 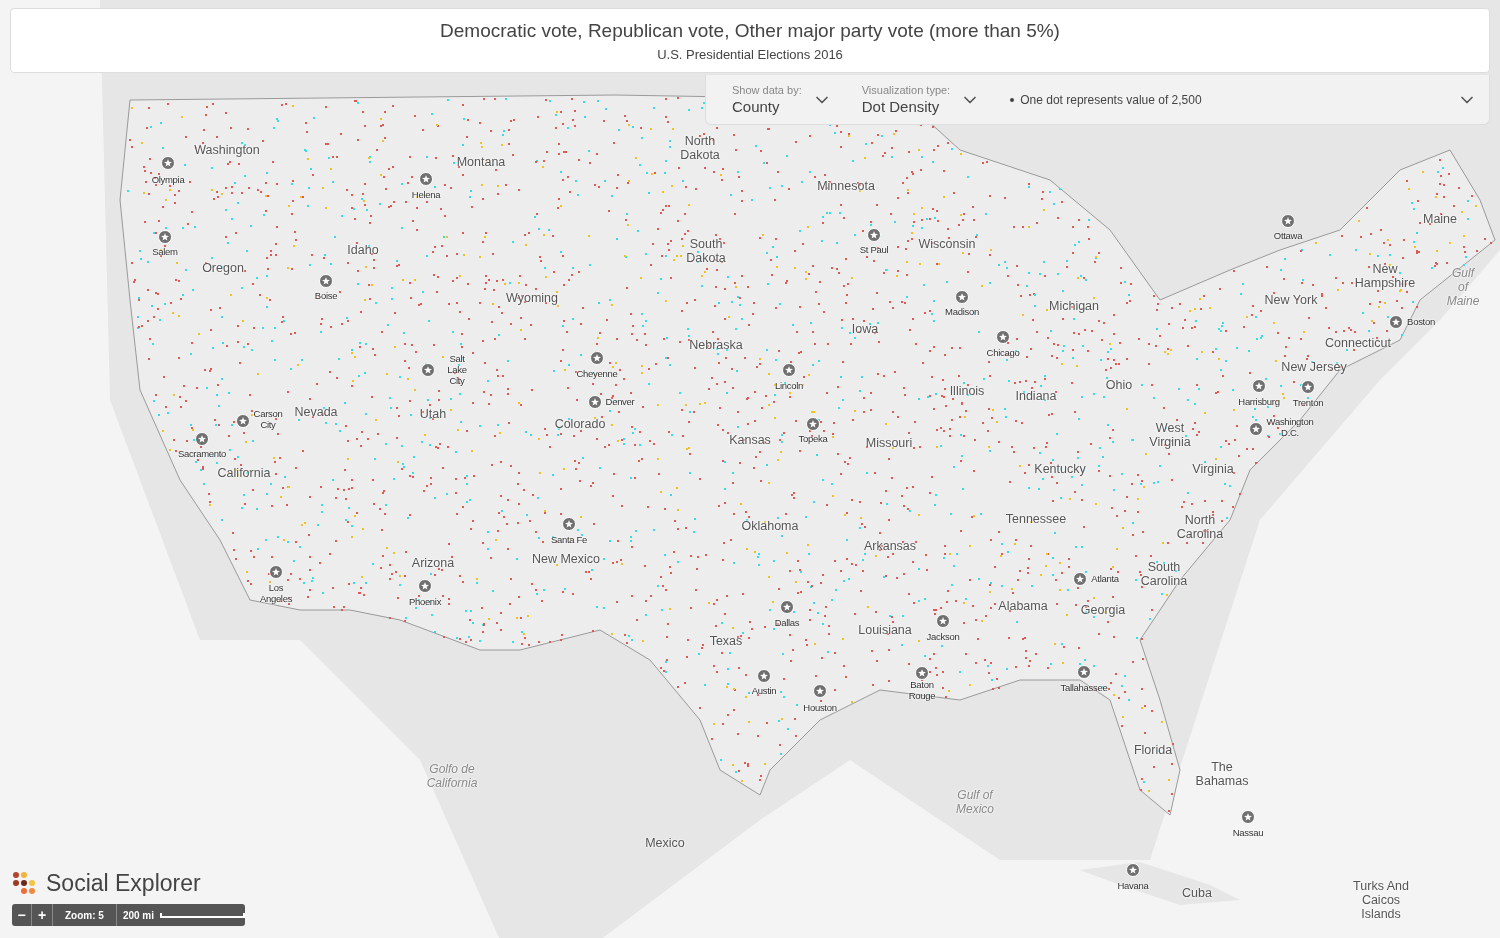 I want to click on logo-icon, so click(x=25, y=883).